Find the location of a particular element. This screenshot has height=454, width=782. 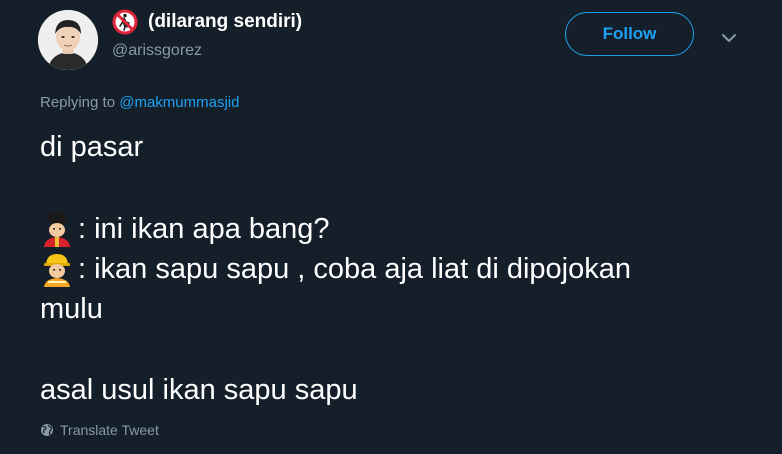

avatar is located at coordinates (68, 40).